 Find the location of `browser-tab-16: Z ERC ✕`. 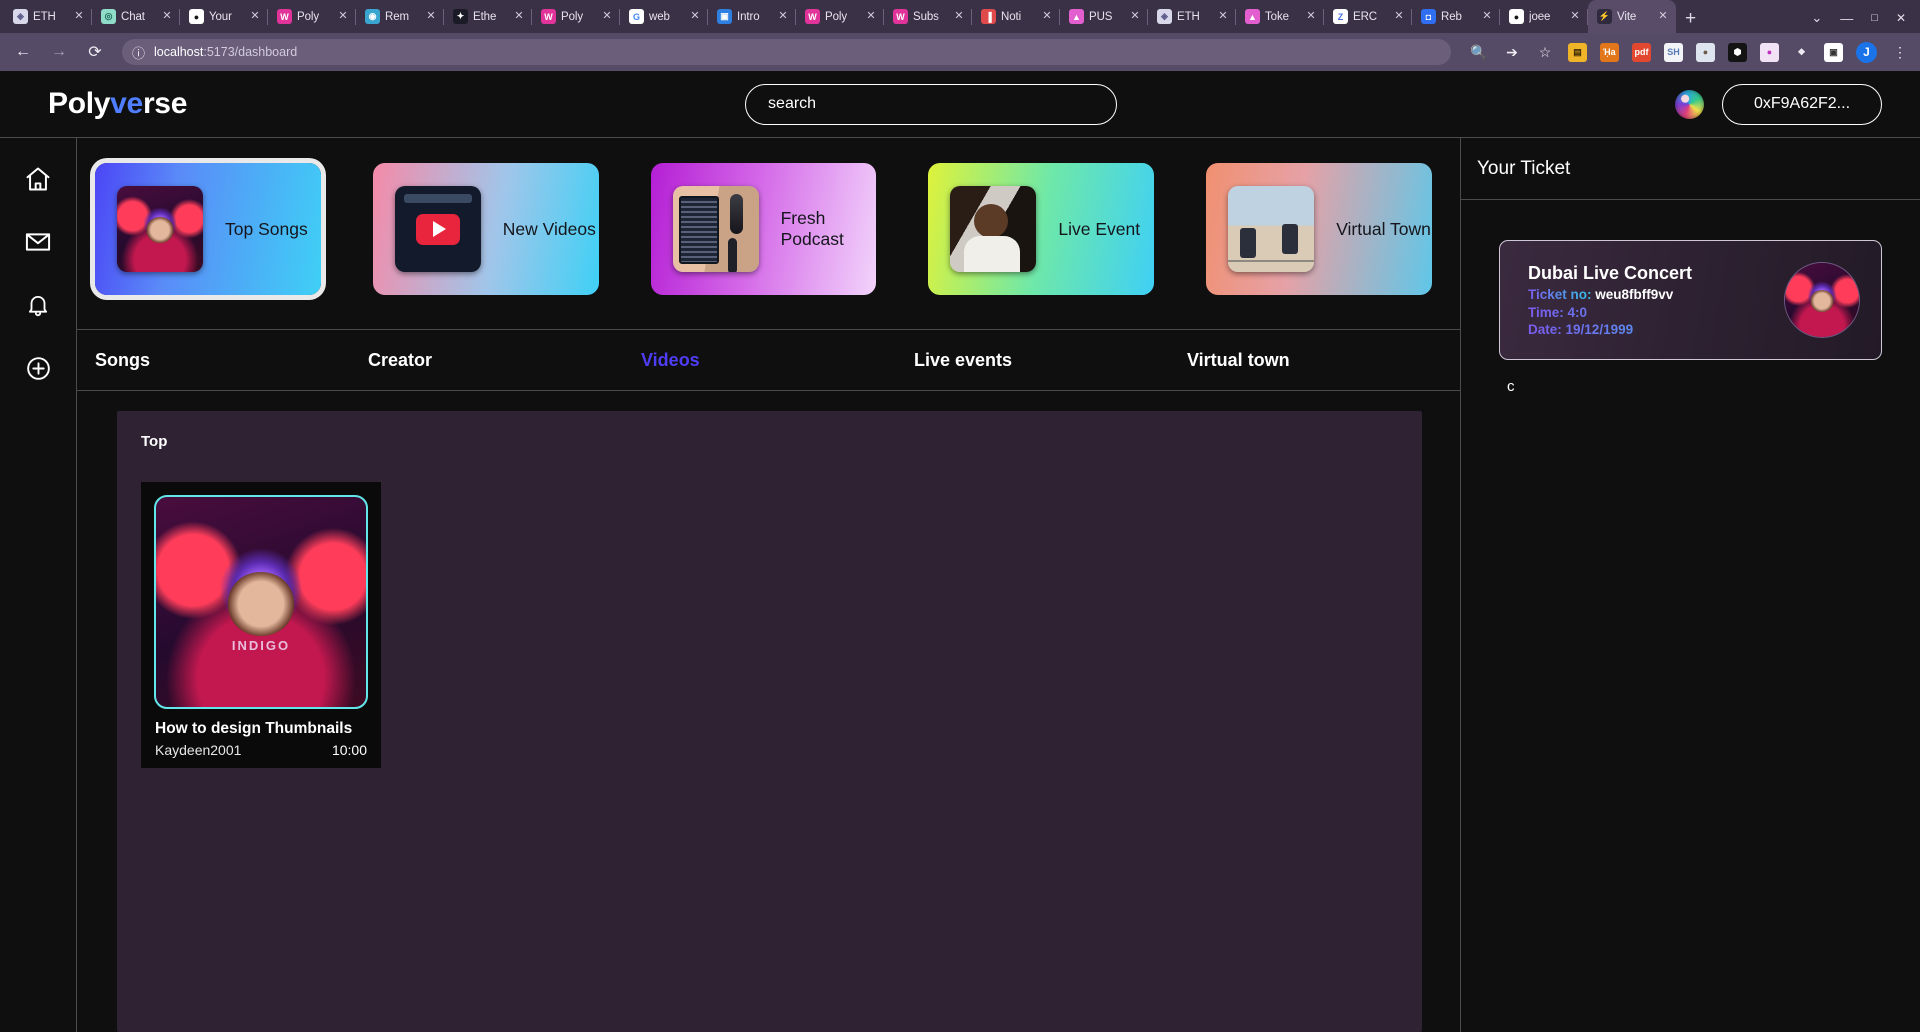

browser-tab-16: Z ERC ✕ is located at coordinates (1368, 16).